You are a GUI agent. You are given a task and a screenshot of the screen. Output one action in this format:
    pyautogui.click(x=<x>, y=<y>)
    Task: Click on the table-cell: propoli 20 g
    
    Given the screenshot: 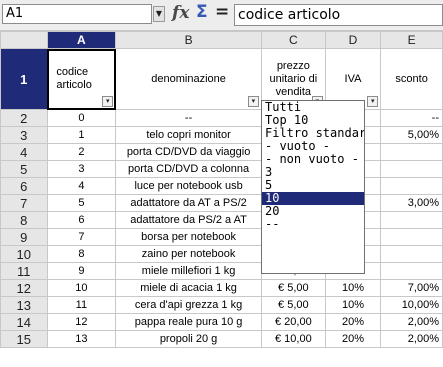 What is the action you would take?
    pyautogui.click(x=188, y=339)
    